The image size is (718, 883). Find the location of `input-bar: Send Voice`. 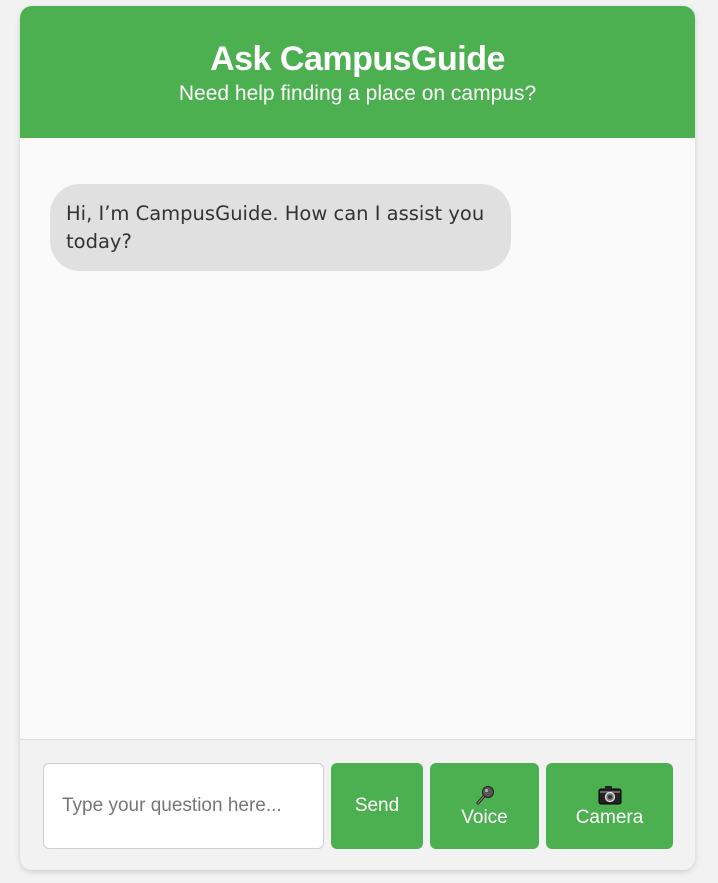

input-bar: Send Voice is located at coordinates (357, 804).